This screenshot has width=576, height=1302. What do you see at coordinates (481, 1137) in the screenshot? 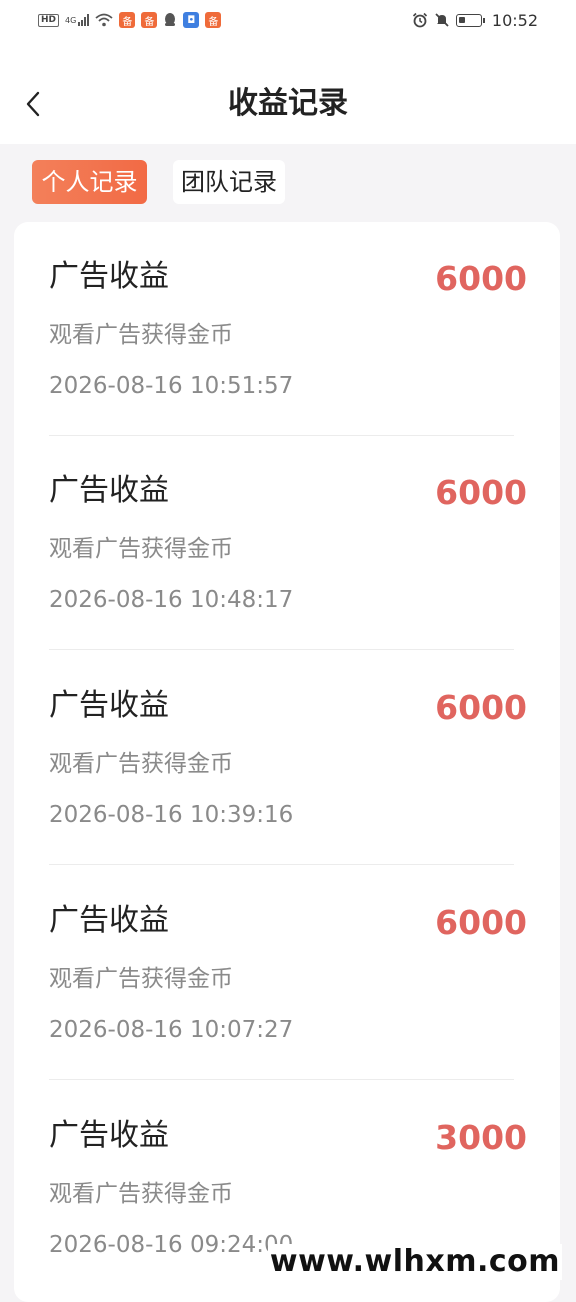
I see `record-amount: 3000` at bounding box center [481, 1137].